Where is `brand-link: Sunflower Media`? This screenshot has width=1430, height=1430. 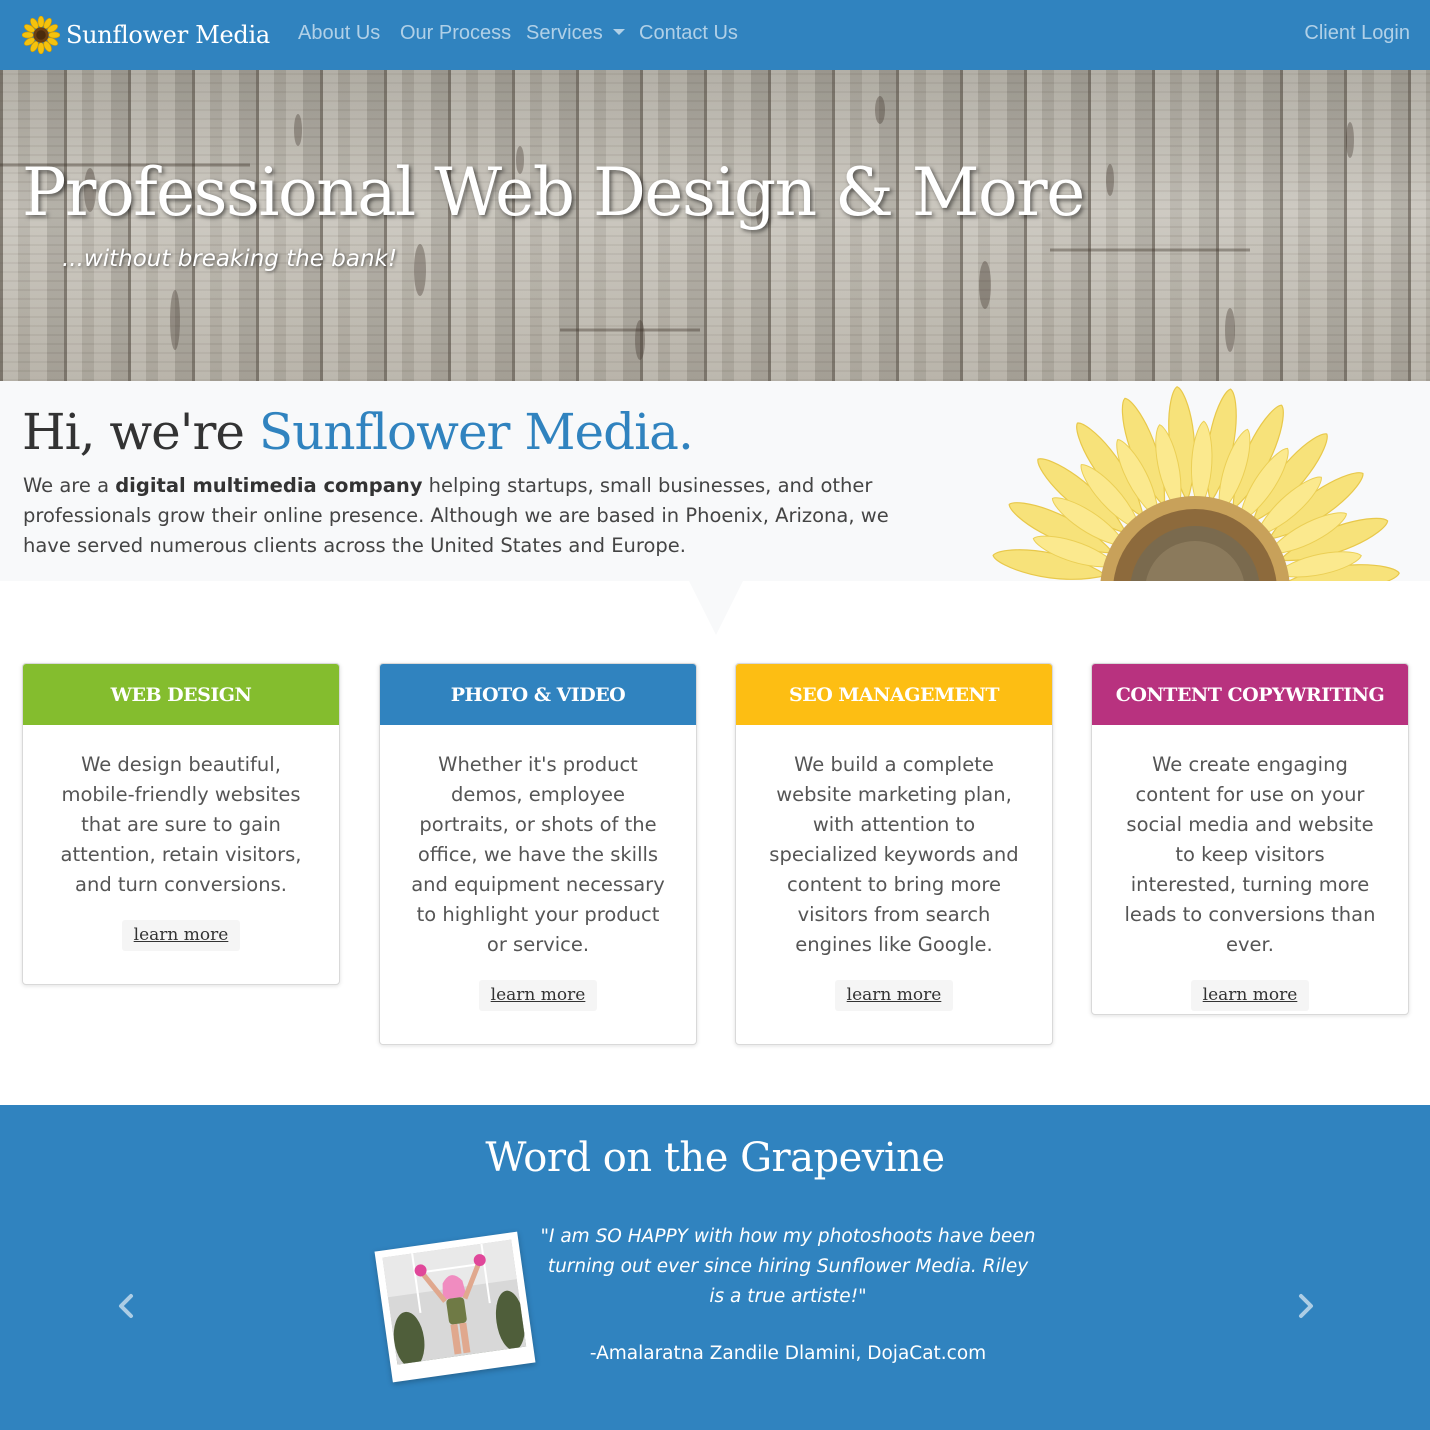
brand-link: Sunflower Media is located at coordinates (146, 35).